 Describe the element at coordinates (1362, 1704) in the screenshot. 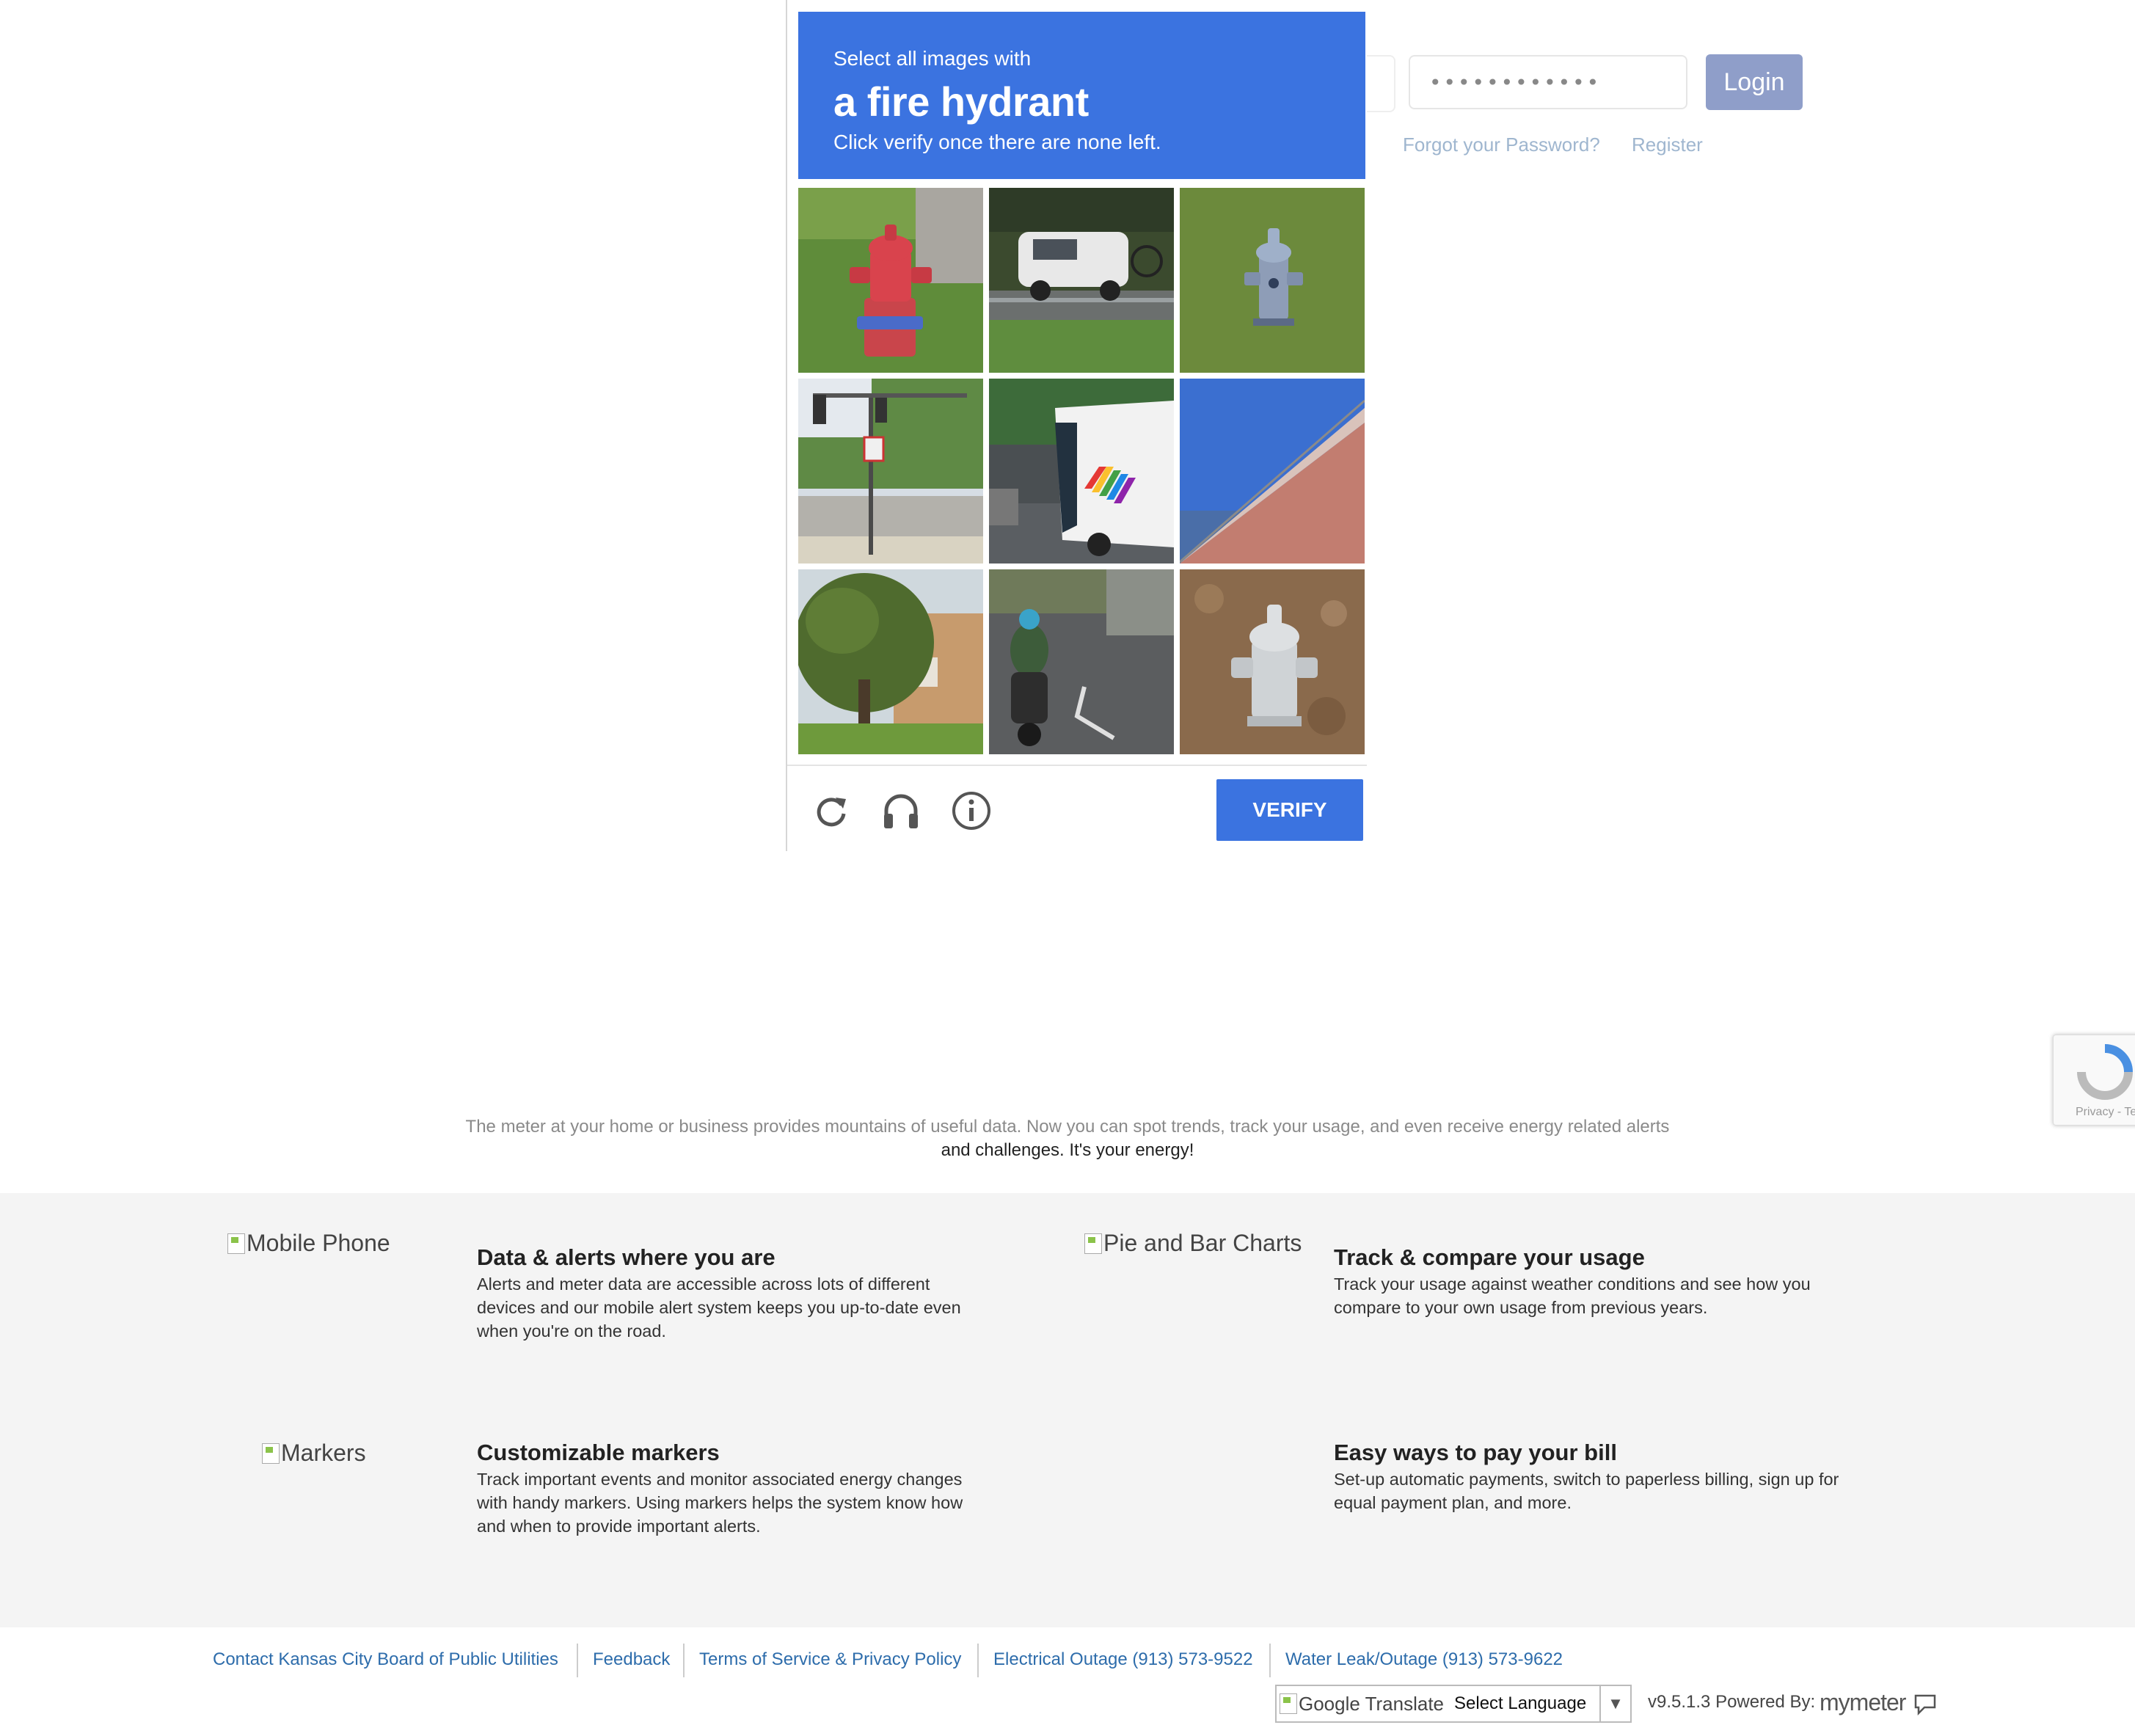

I see `google-translate-image: Google Translate` at that location.